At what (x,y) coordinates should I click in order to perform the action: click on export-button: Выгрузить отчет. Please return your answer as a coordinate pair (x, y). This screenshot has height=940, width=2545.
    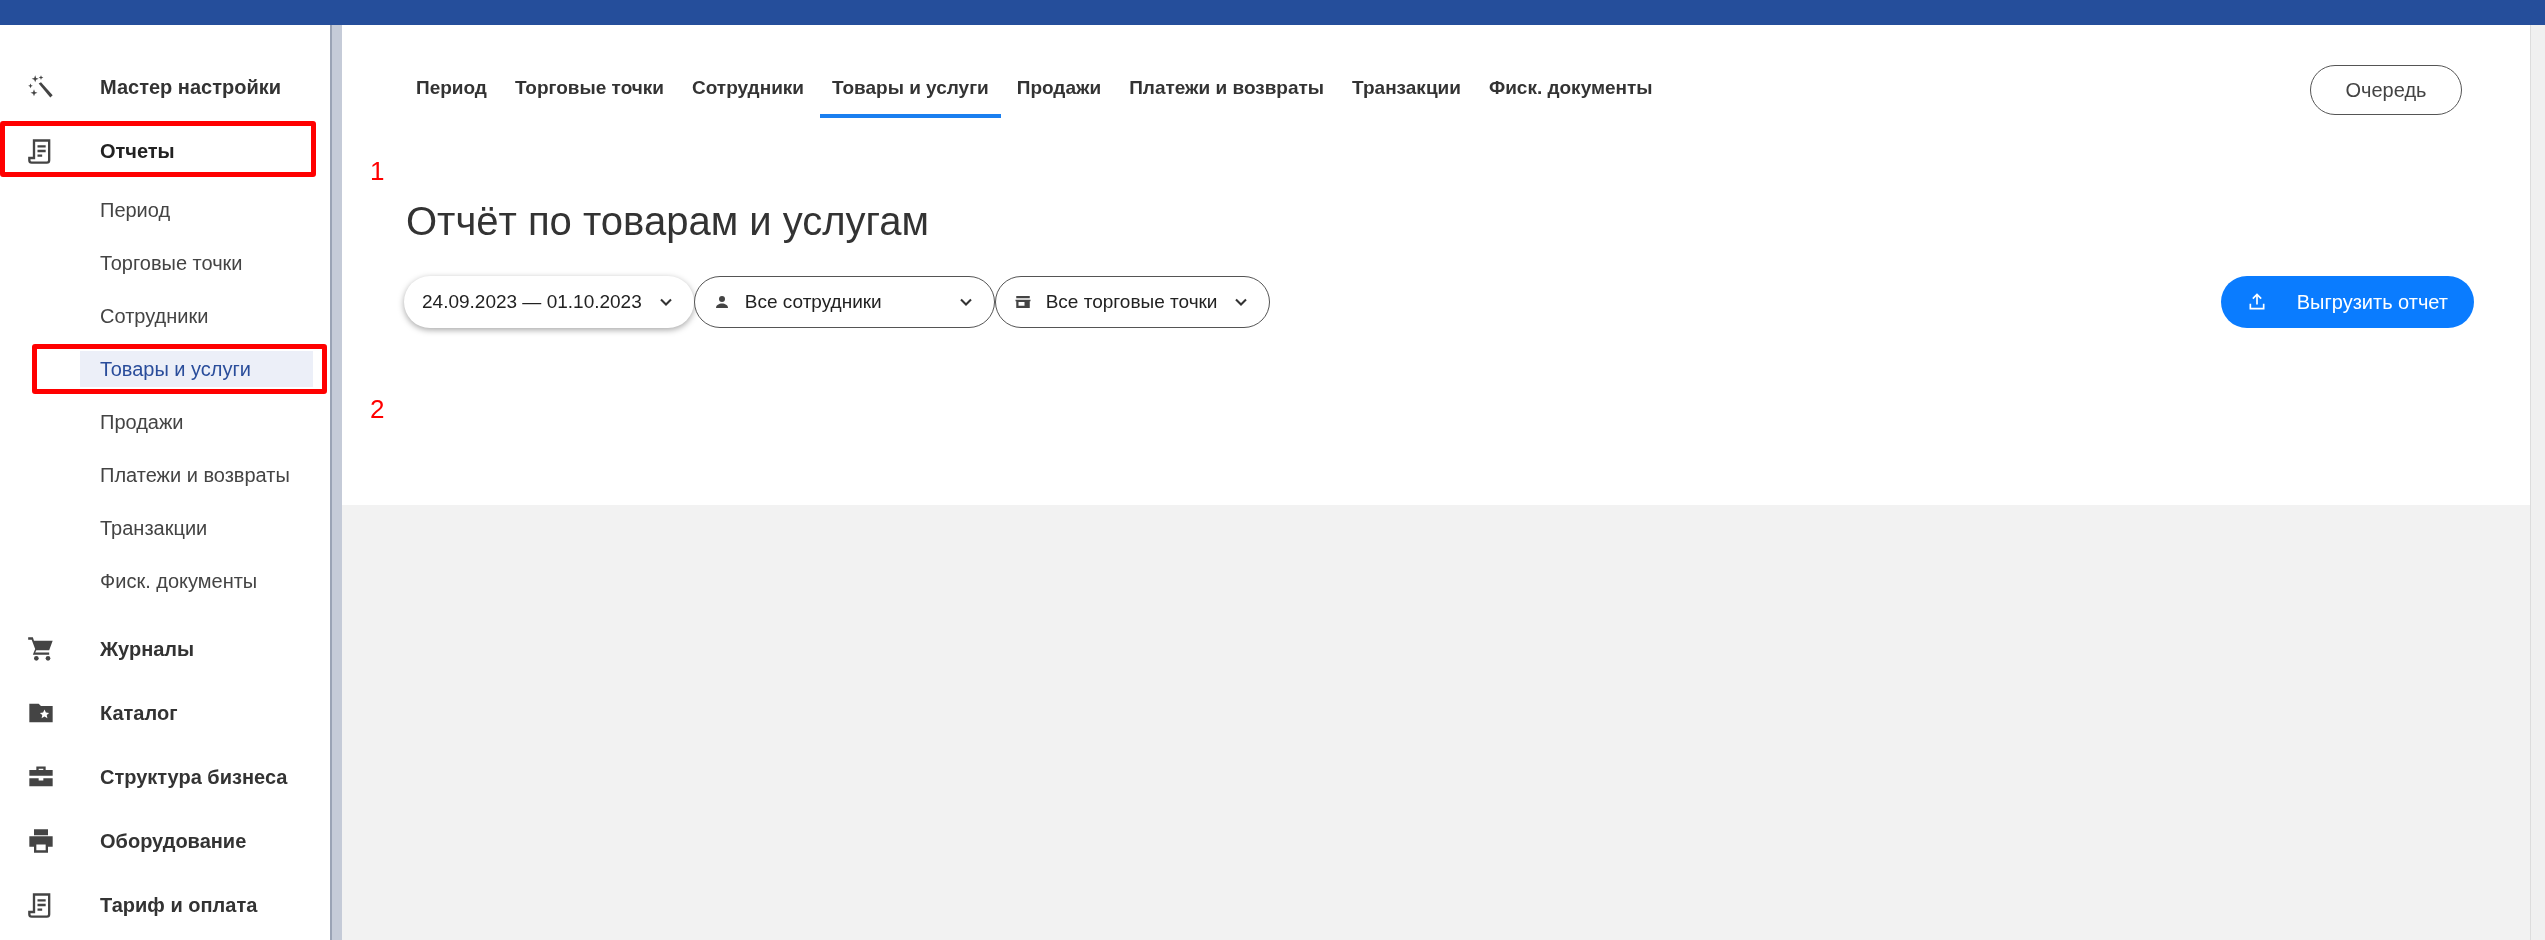
    Looking at the image, I should click on (2347, 302).